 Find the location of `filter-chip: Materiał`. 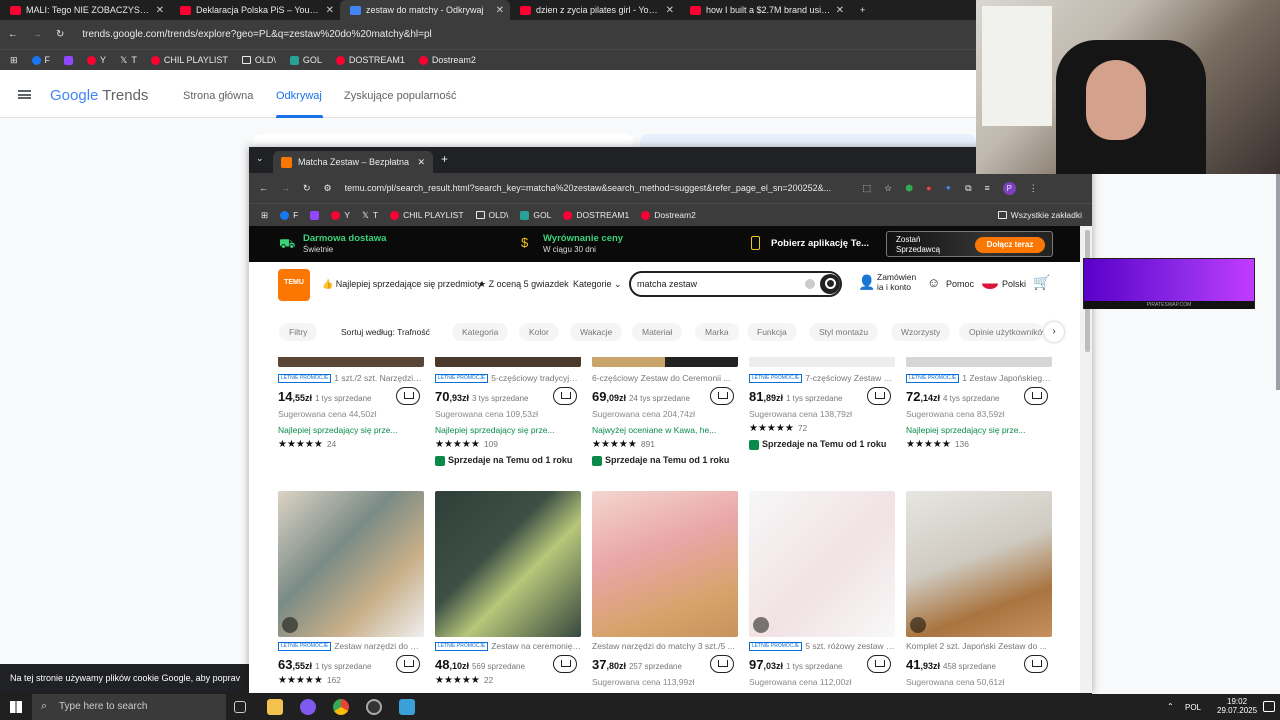

filter-chip: Materiał is located at coordinates (657, 332).